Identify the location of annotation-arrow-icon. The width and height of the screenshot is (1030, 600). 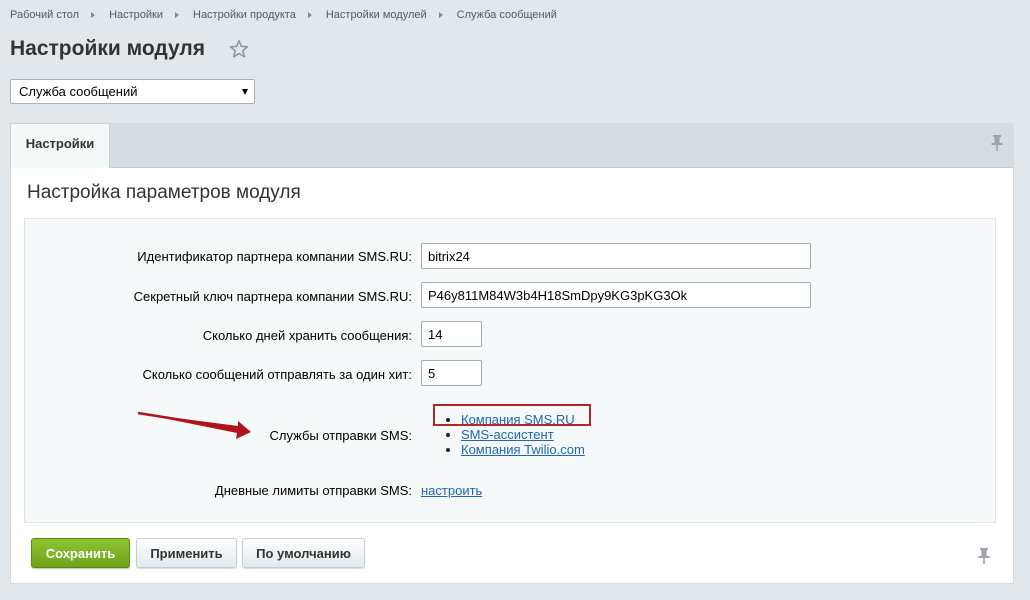
(194, 425).